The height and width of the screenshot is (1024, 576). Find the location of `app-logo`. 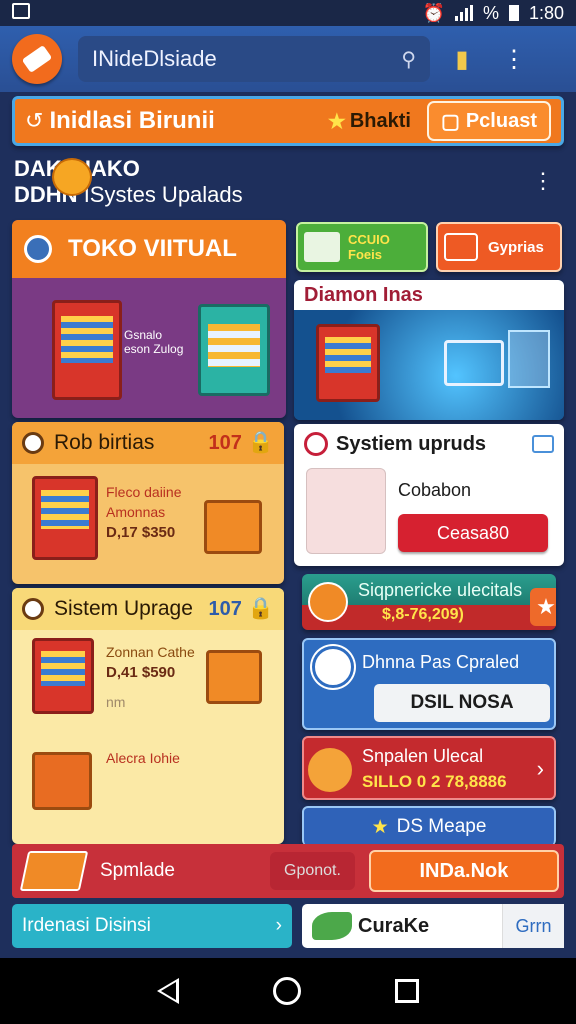

app-logo is located at coordinates (37, 59).